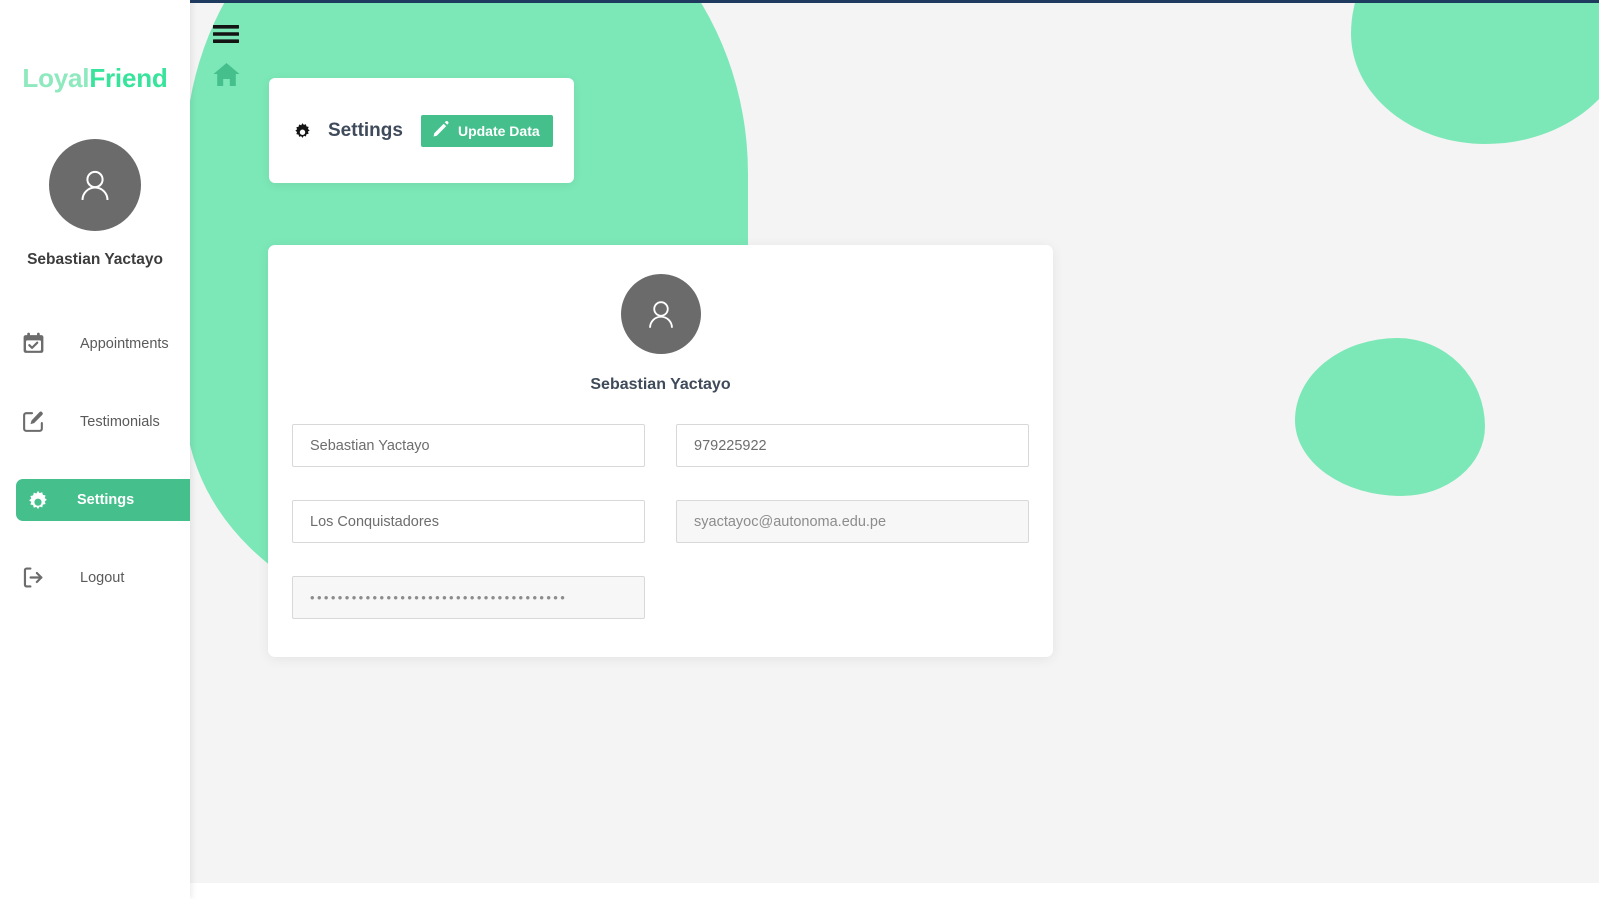  What do you see at coordinates (33, 421) in the screenshot?
I see `pen-to-square-icon` at bounding box center [33, 421].